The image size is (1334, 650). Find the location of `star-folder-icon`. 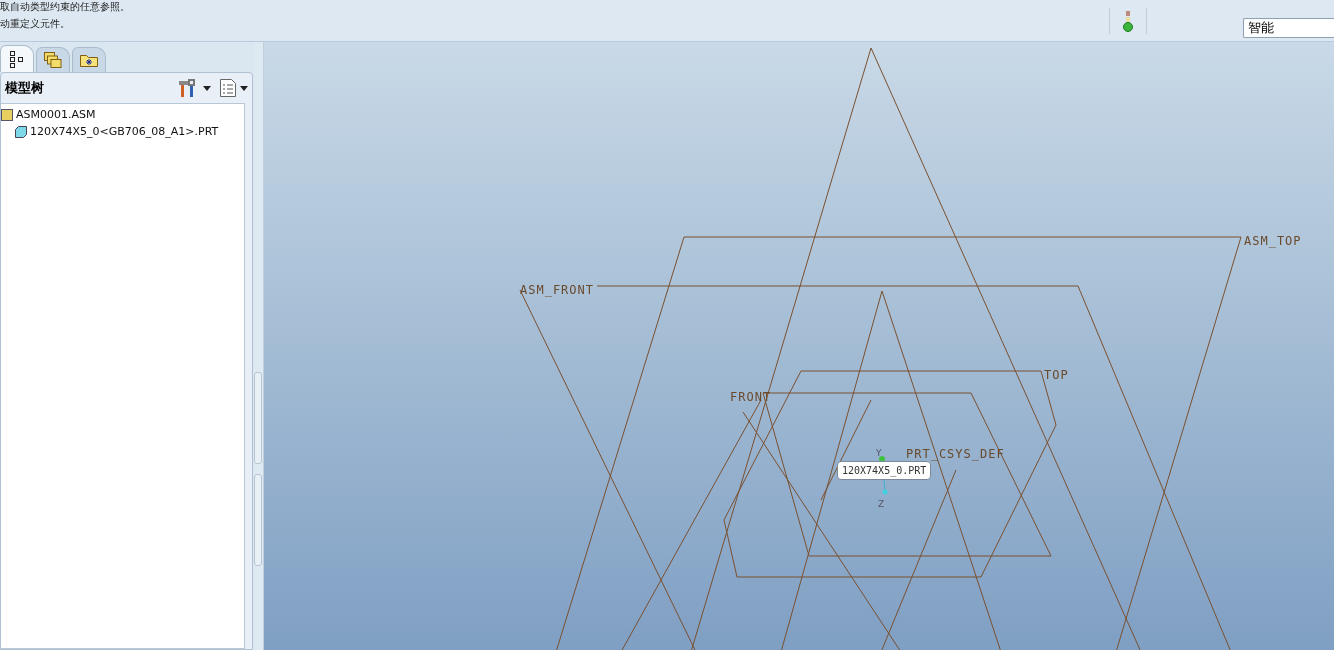

star-folder-icon is located at coordinates (89, 60).